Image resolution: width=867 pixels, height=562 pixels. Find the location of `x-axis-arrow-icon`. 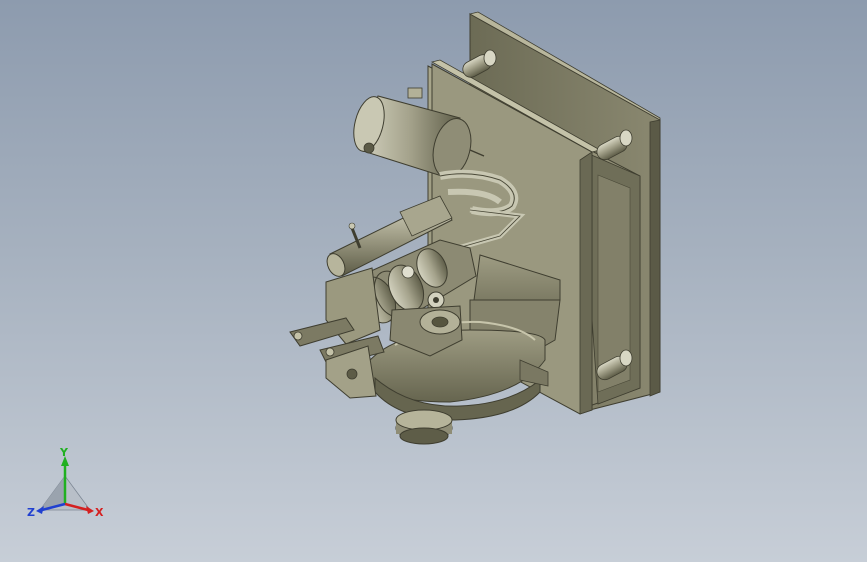

x-axis-arrow-icon is located at coordinates (90, 510).